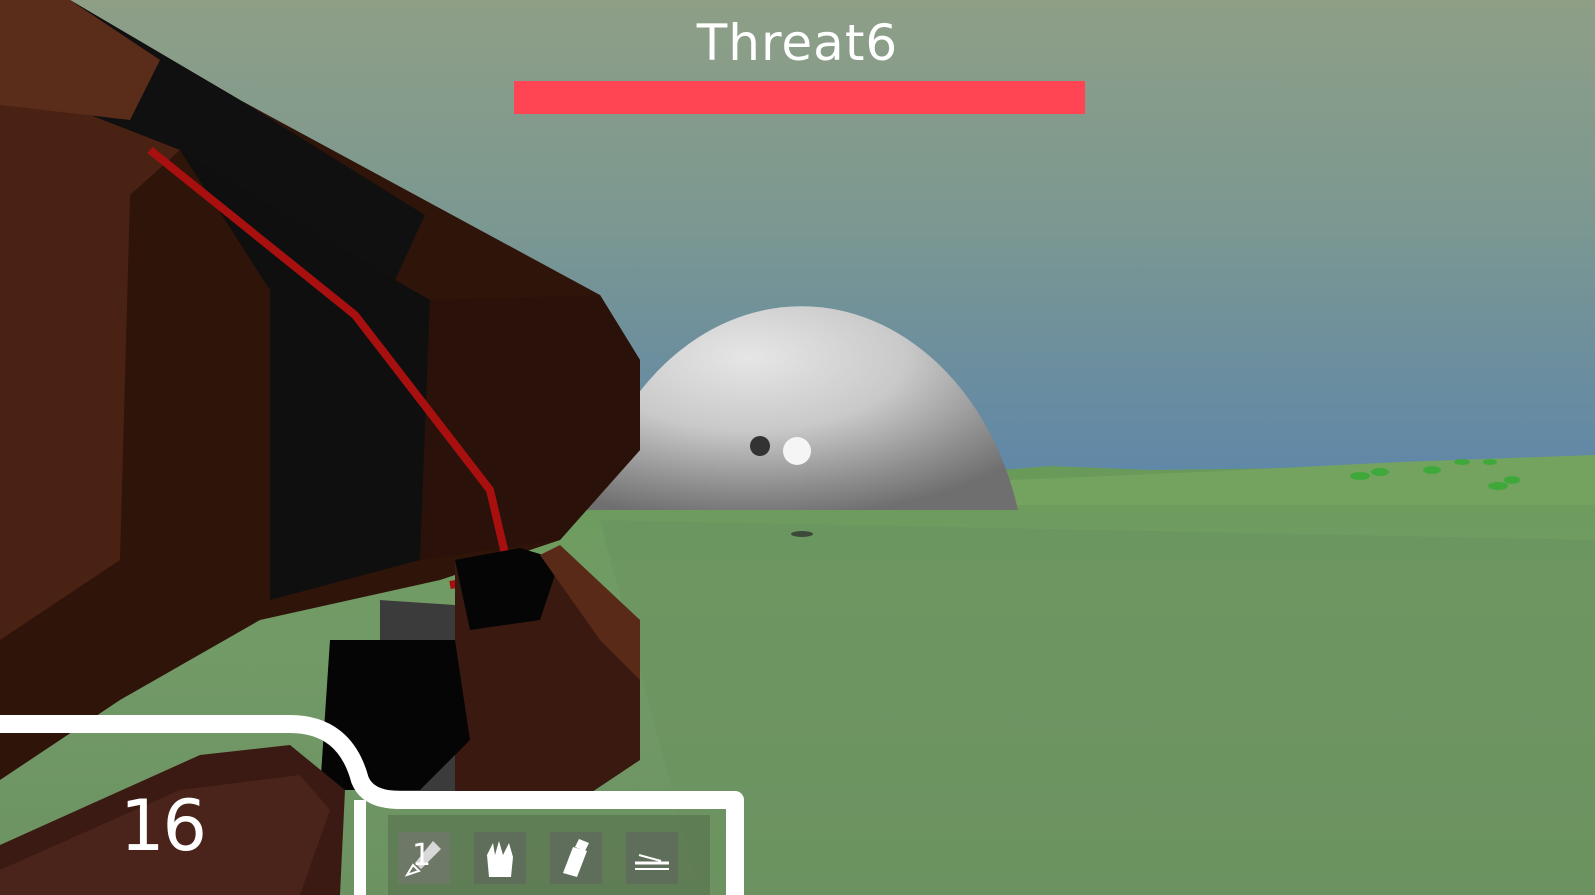 The image size is (1595, 895). I want to click on ammo-count: 16, so click(163, 826).